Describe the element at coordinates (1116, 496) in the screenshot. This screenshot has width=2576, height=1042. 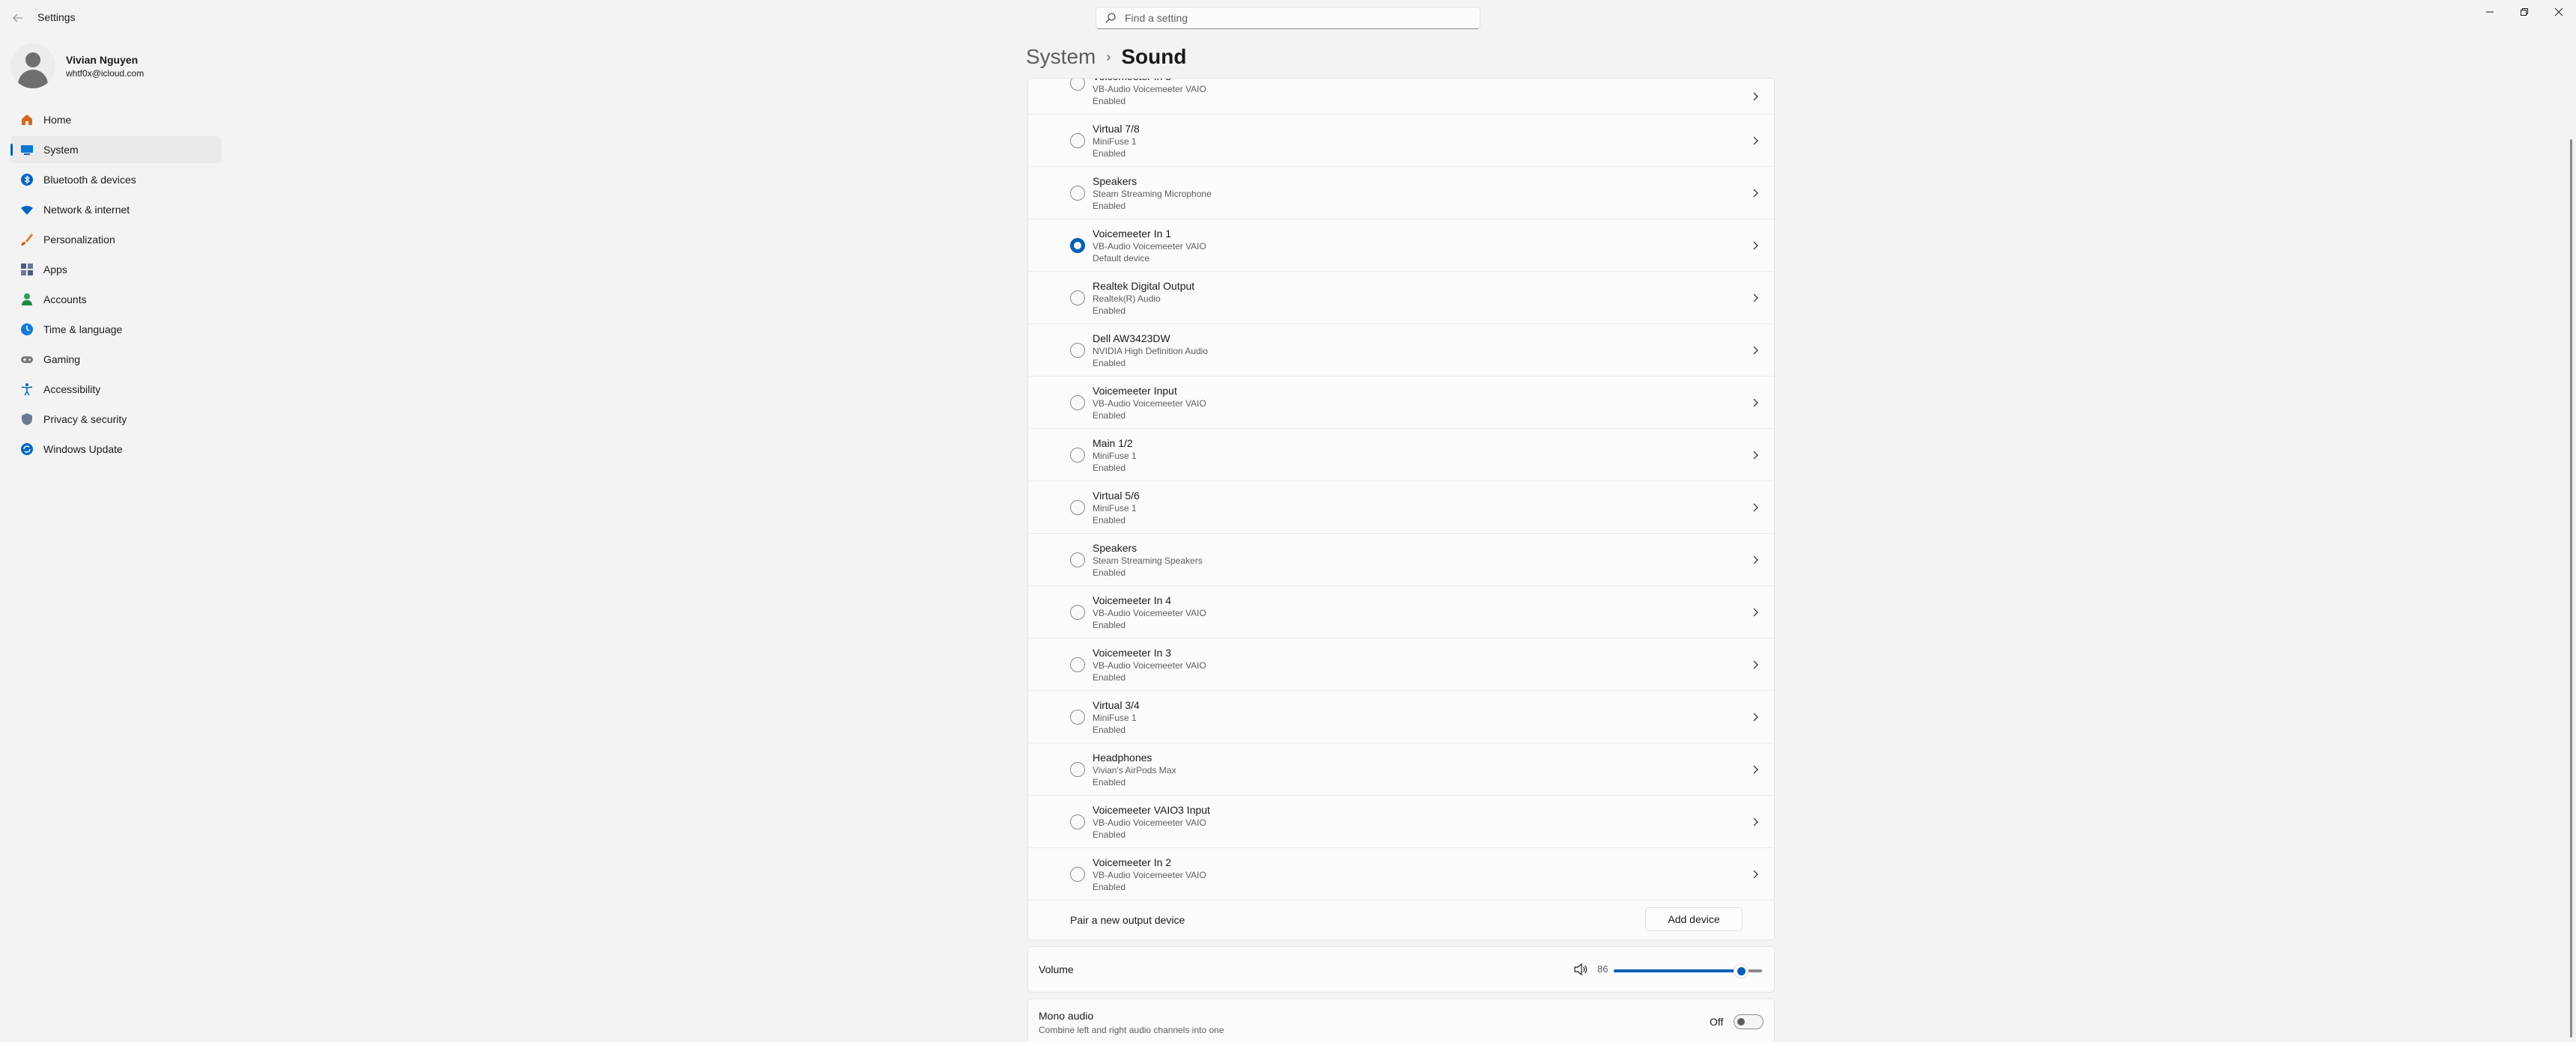
I see `device-name: Virtual 5/6` at that location.